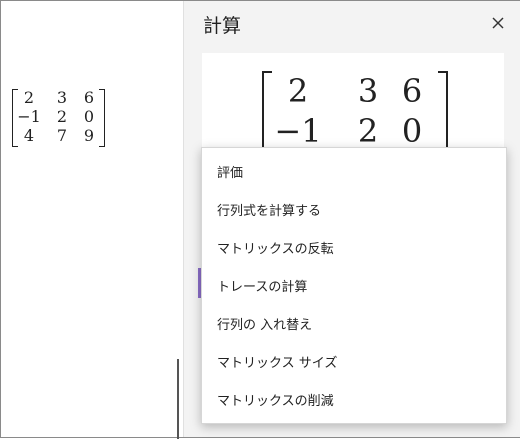 The image size is (520, 439). I want to click on menu-item-trace: トレースの計算, so click(354, 285).